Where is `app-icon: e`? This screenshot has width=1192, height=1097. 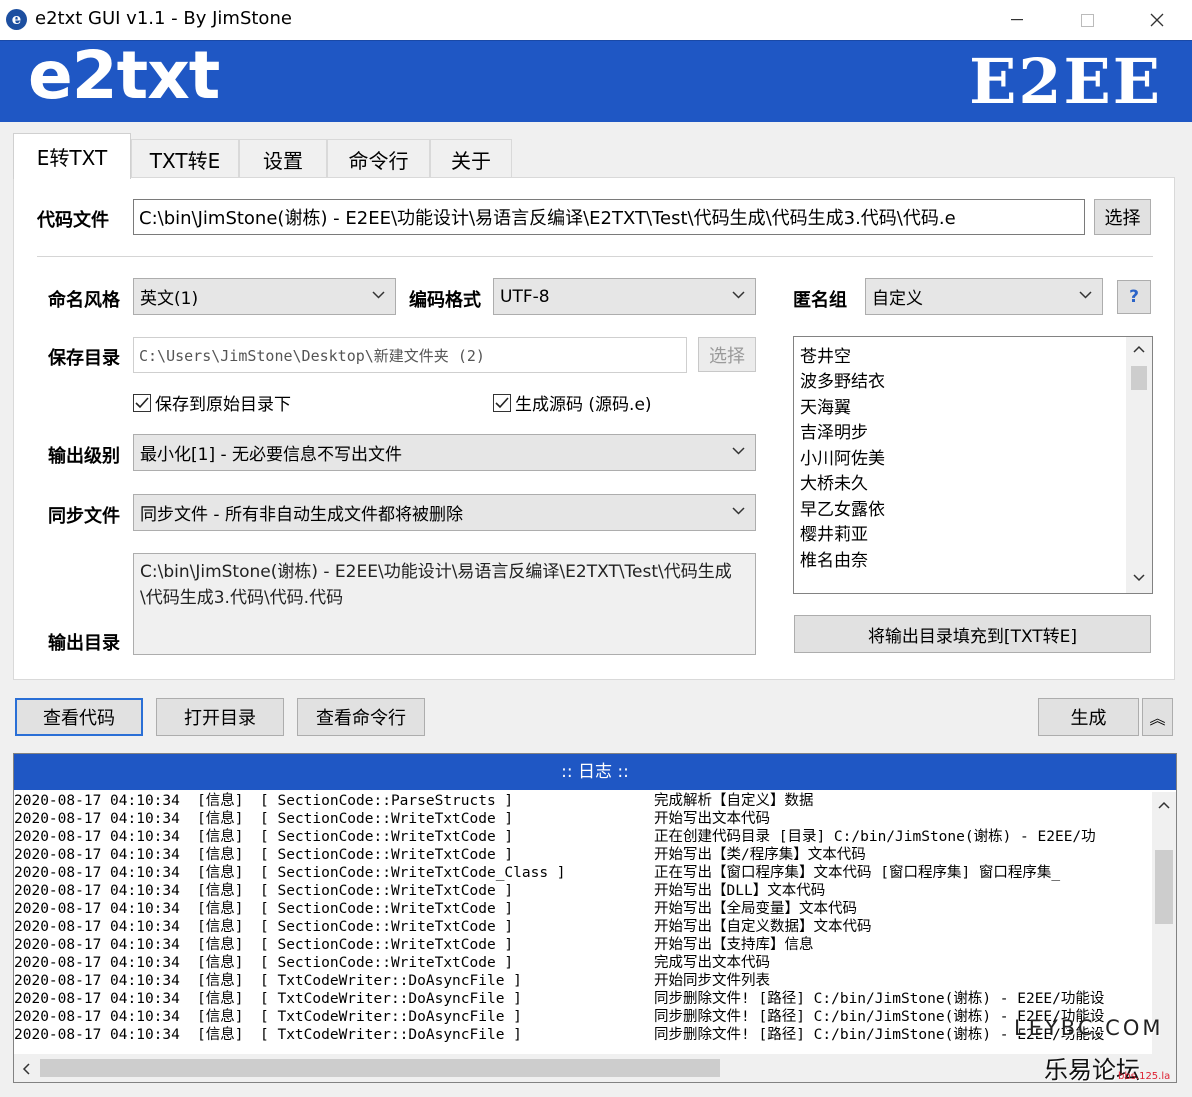 app-icon: e is located at coordinates (16, 19).